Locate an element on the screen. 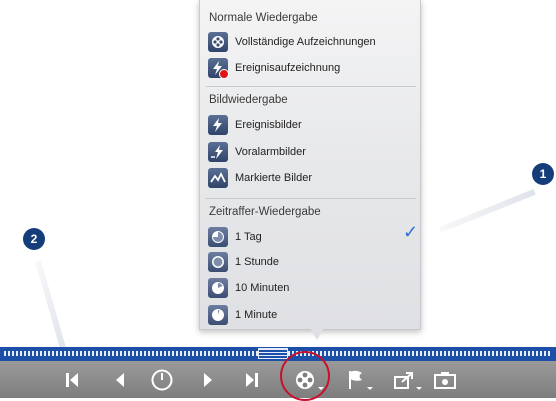 The width and height of the screenshot is (556, 401). selected-checkmark-icon: ✓ is located at coordinates (411, 232).